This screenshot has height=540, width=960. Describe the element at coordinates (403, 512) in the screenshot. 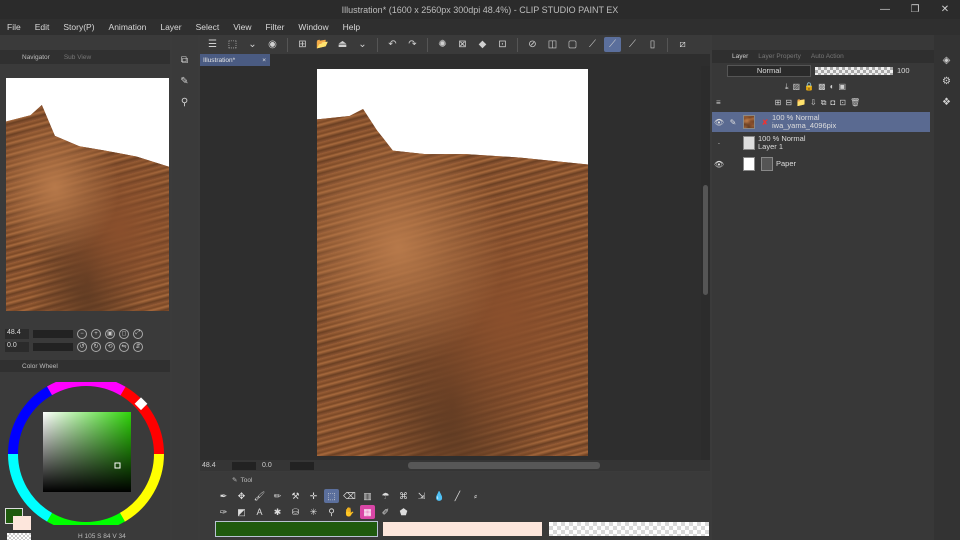

I see `decoration-icon: ⬟` at that location.